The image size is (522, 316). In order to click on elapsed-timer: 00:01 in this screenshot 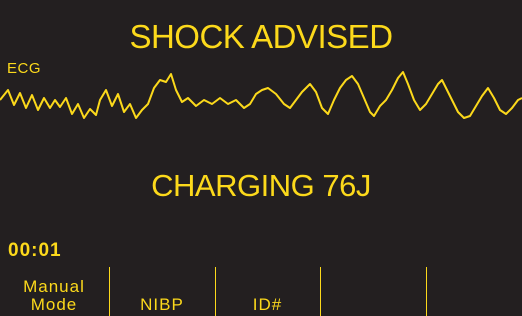, I will do `click(35, 250)`.